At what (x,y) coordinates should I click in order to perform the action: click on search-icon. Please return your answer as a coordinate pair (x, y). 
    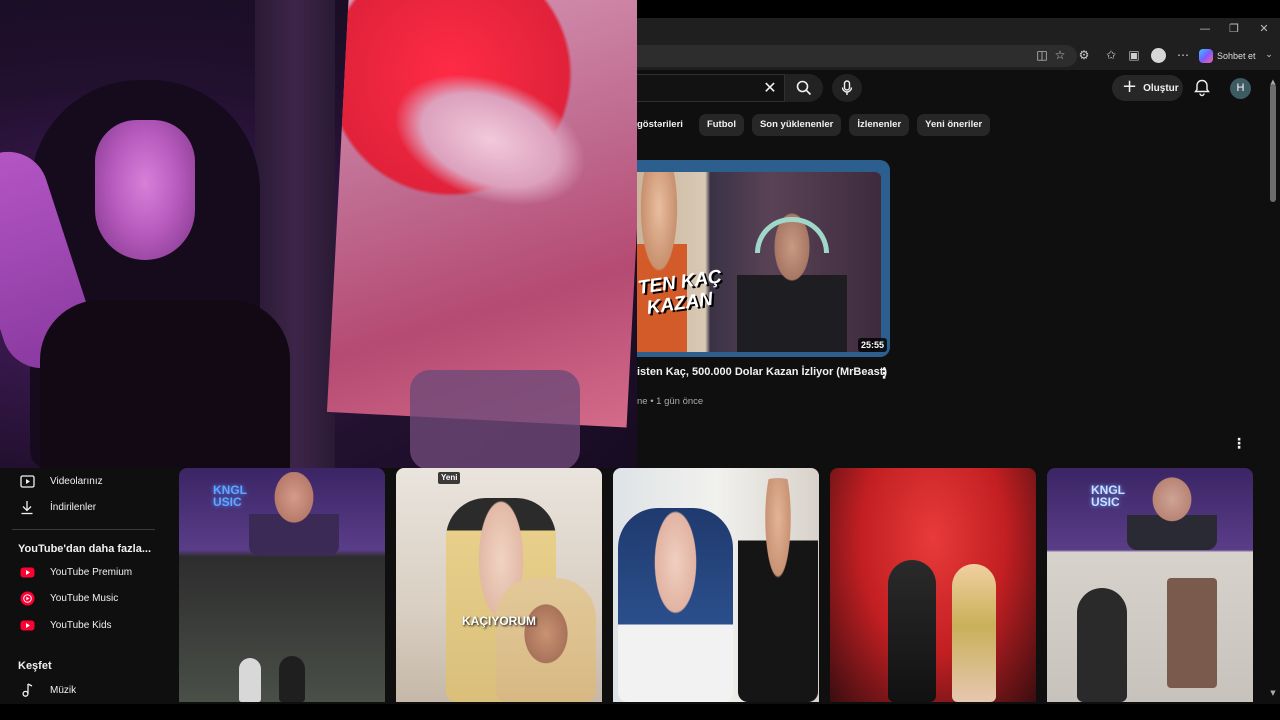
    Looking at the image, I should click on (804, 88).